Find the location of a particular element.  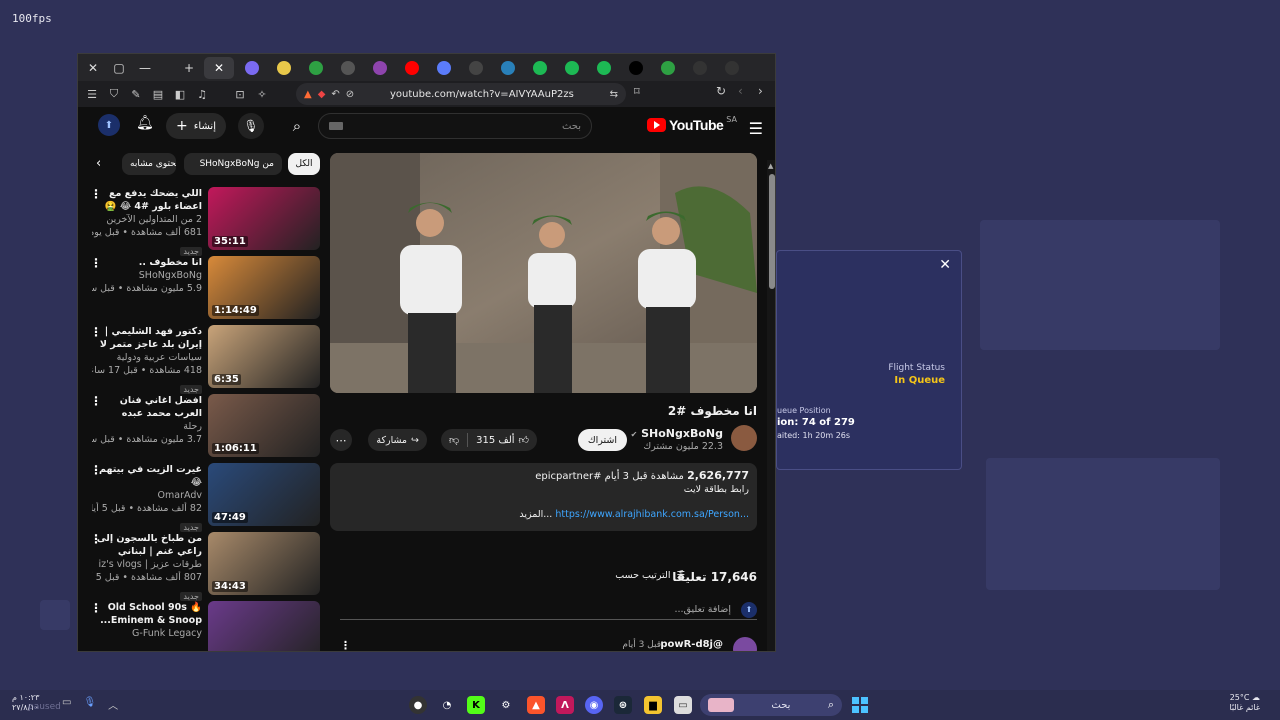

weather-widget: 25°C ☁ غائم غالبًا is located at coordinates (1244, 703).